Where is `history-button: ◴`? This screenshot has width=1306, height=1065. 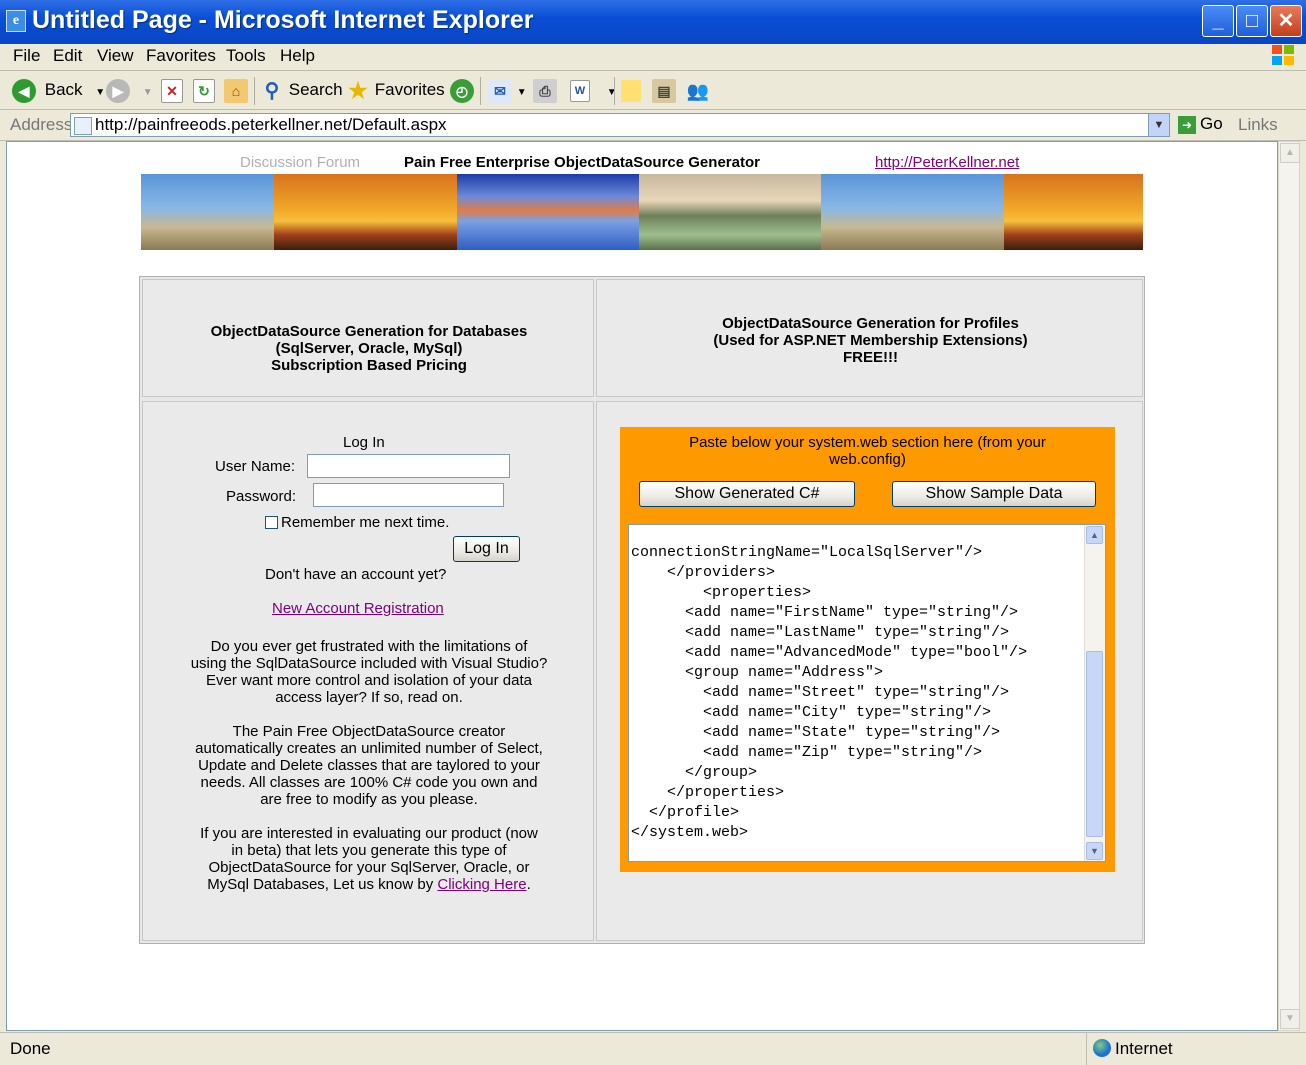 history-button: ◴ is located at coordinates (462, 90).